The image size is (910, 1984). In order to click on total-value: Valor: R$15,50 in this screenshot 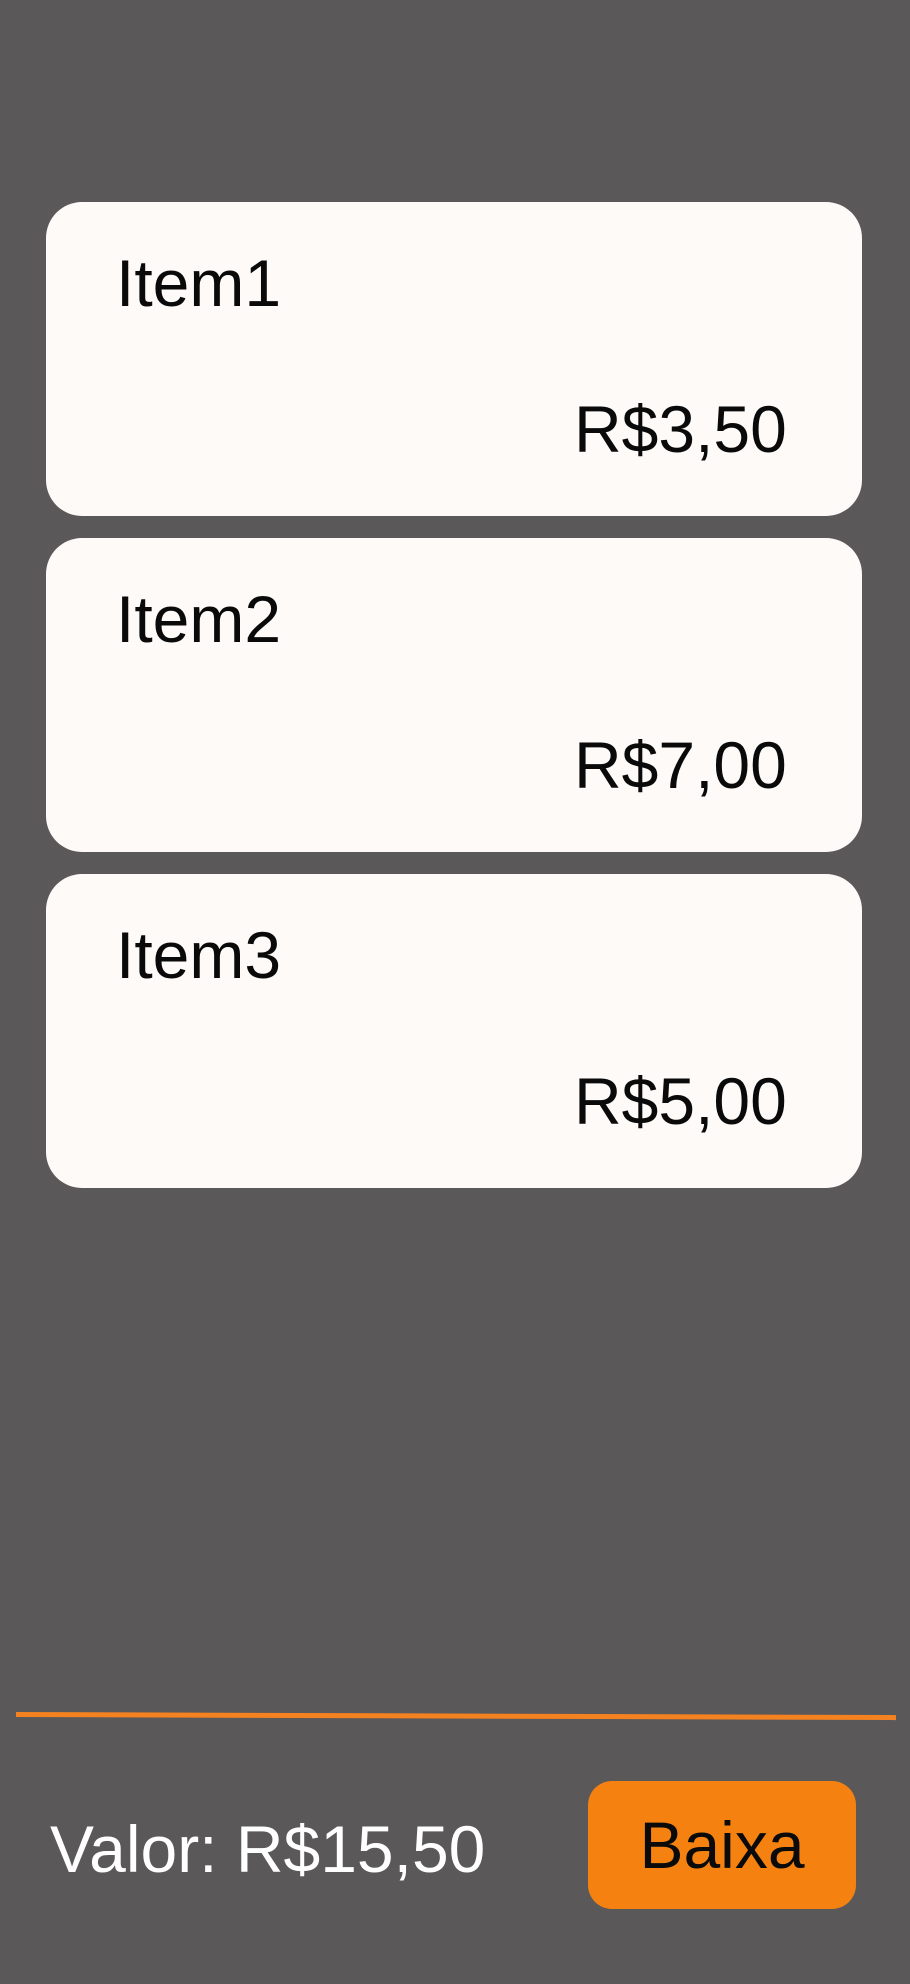, I will do `click(268, 1849)`.